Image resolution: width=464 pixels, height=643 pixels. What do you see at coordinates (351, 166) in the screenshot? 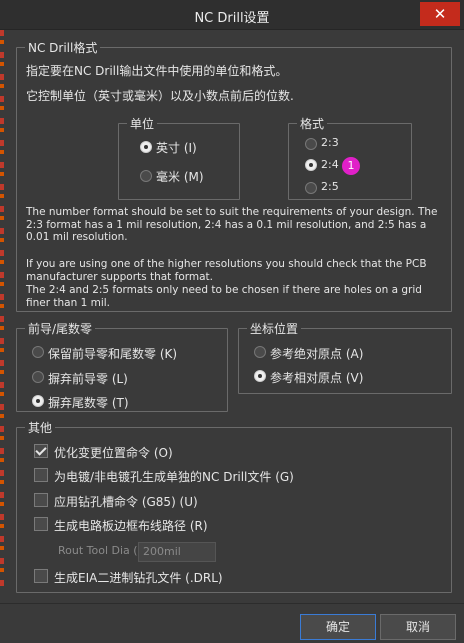
I see `step-badge: 1` at bounding box center [351, 166].